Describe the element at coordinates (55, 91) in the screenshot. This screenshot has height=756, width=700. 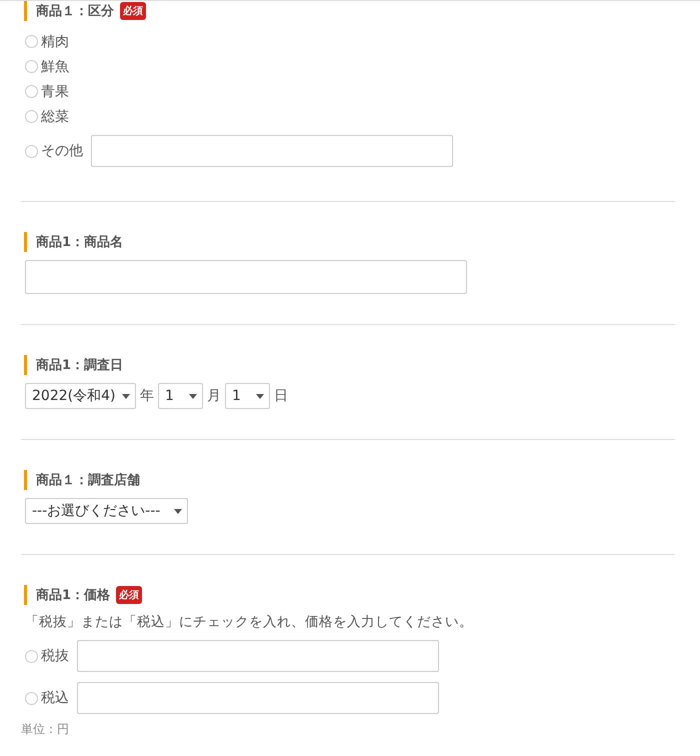
I see `option-label: 青果` at that location.